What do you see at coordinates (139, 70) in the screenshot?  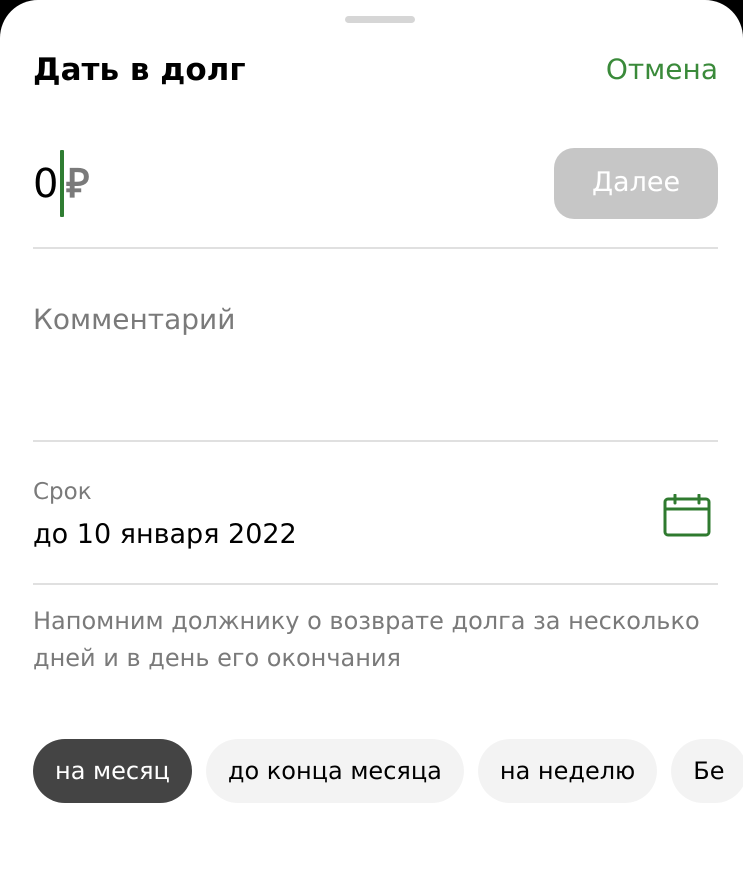 I see `sheet-title: Дать в долг` at bounding box center [139, 70].